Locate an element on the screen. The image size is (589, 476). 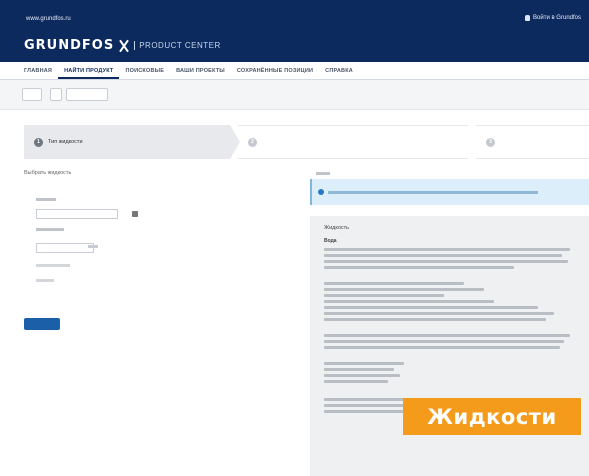
info-message is located at coordinates (449, 192).